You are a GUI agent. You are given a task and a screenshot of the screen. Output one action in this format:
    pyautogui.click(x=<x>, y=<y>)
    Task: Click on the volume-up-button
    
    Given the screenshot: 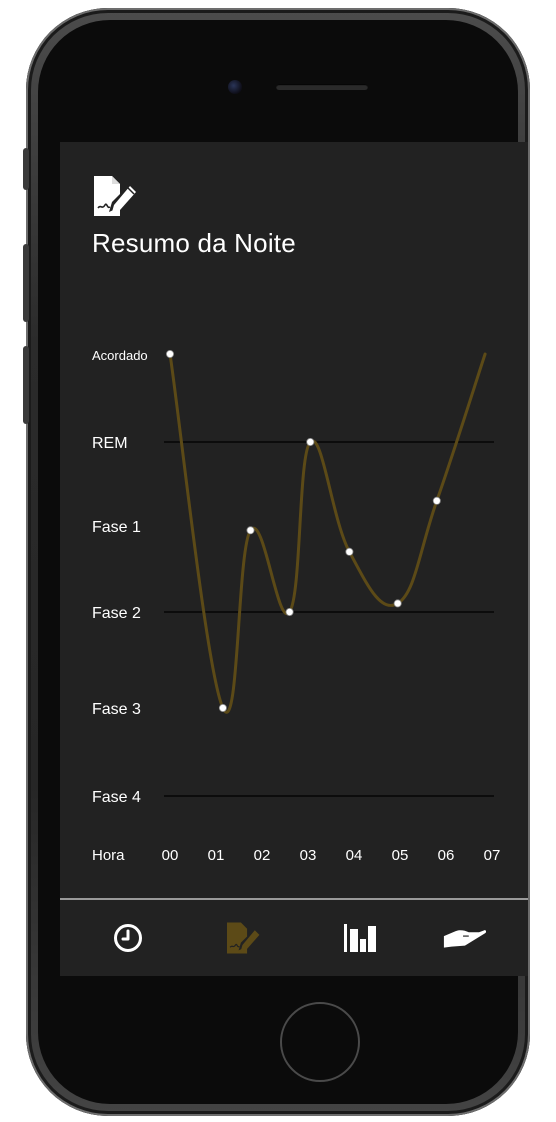 What is the action you would take?
    pyautogui.click(x=26, y=283)
    